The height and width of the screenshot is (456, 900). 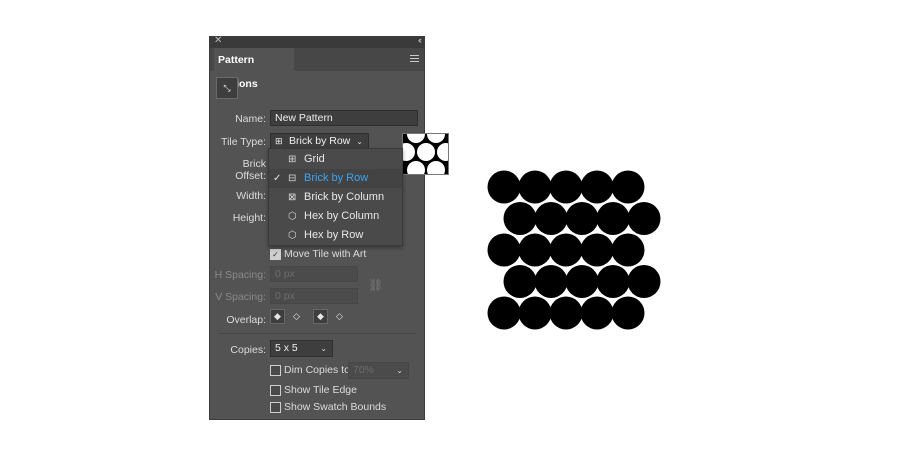 I want to click on dropdown-item-brick-by-column: ⊠ Brick by Column, so click(x=335, y=197).